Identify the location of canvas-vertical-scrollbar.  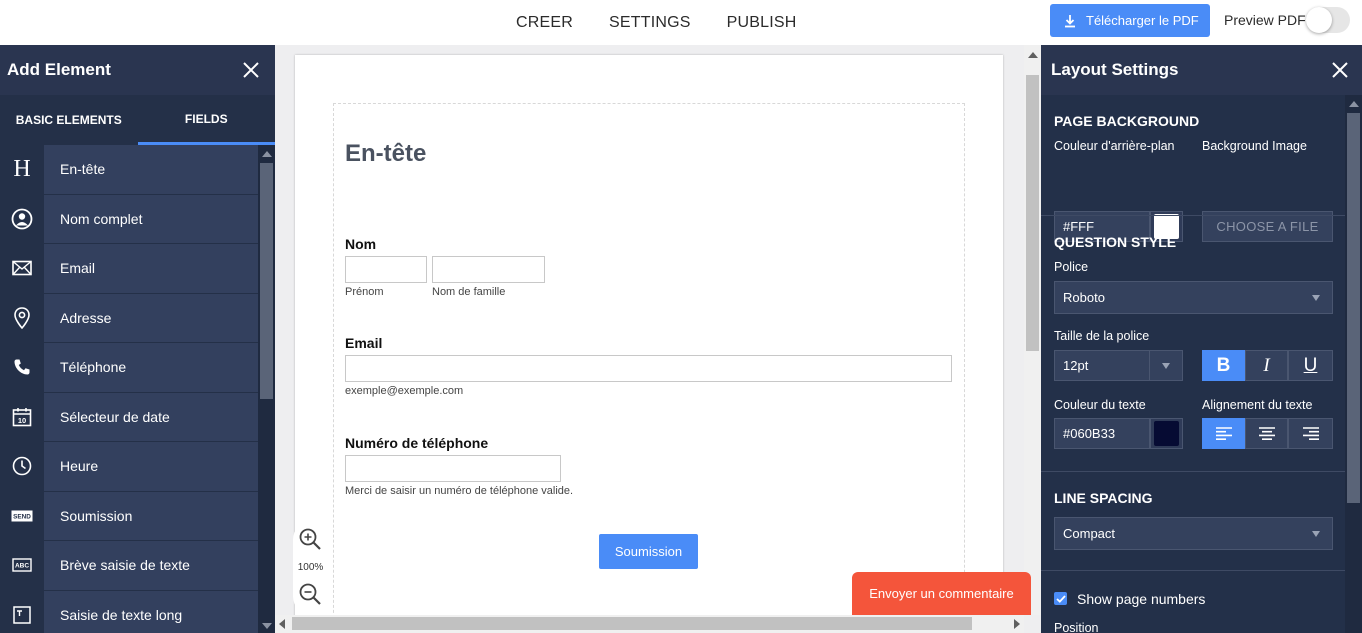
(1032, 330).